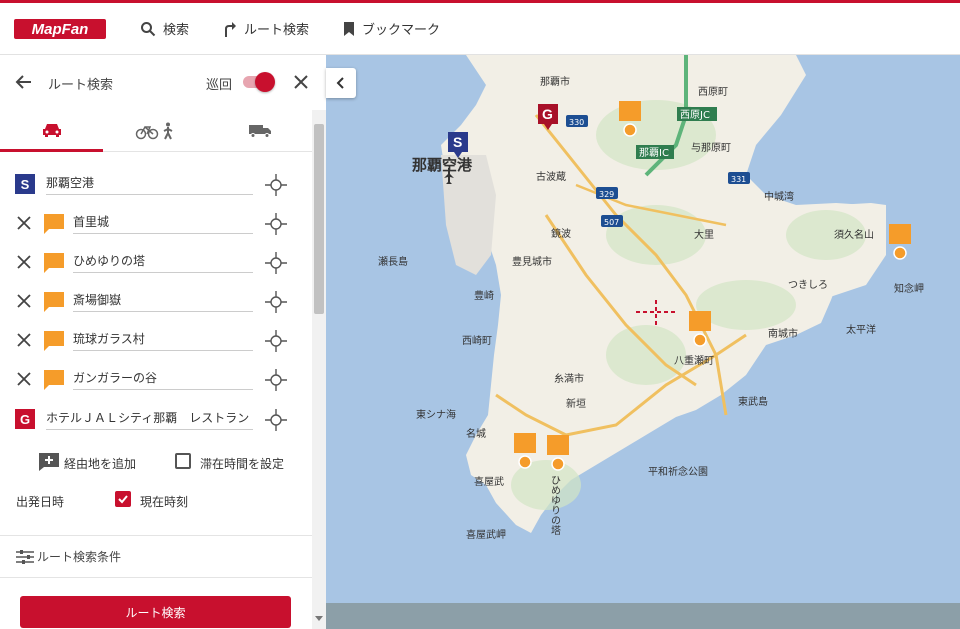 The height and width of the screenshot is (629, 960). What do you see at coordinates (480, 27) in the screenshot?
I see `top-header: MapFan 検索 ルート検索 ブックマーク` at bounding box center [480, 27].